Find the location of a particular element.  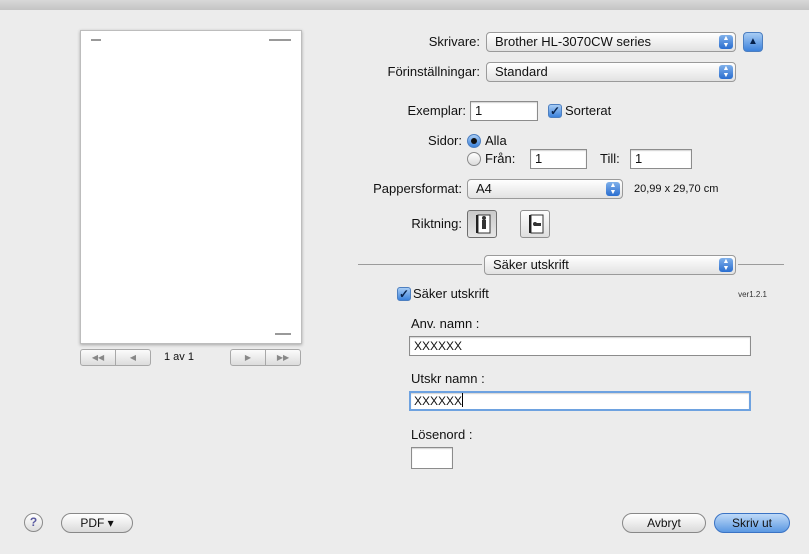

password-label: Lösenord : is located at coordinates (442, 434).